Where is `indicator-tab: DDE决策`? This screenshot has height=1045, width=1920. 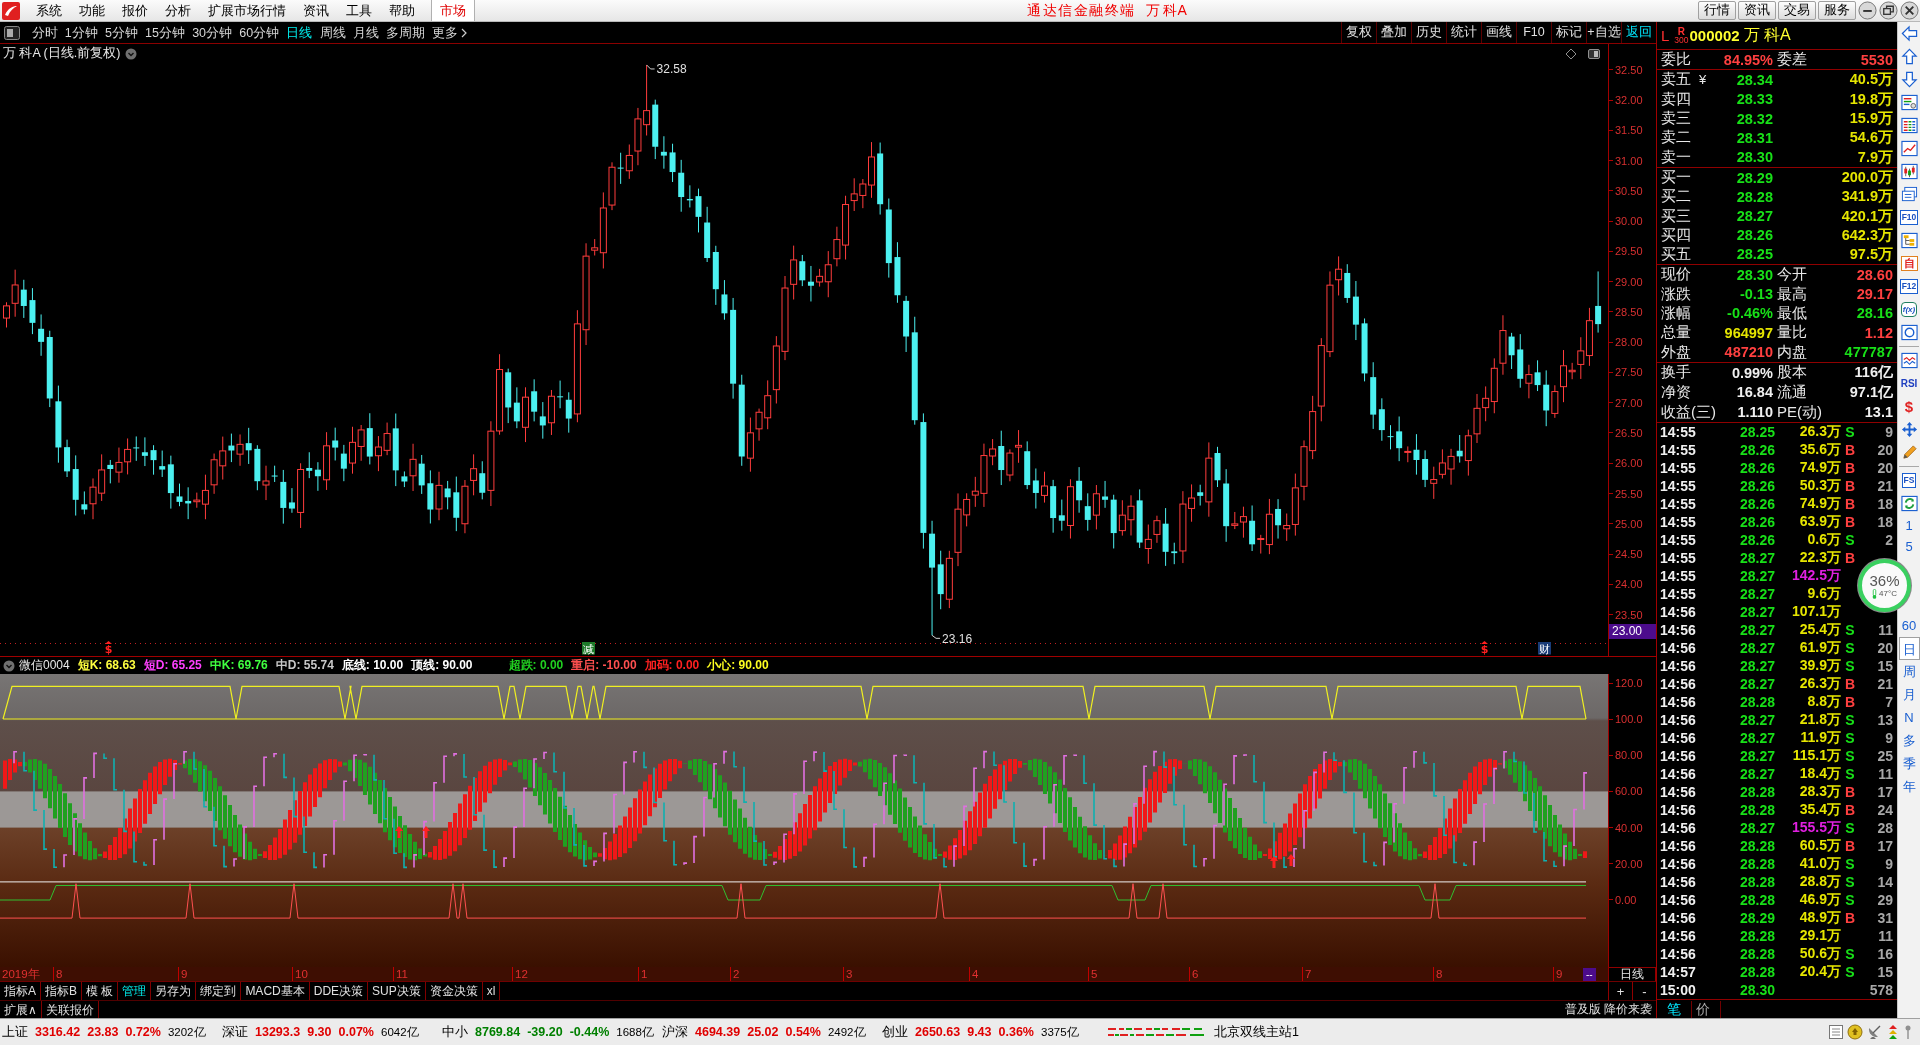
indicator-tab: DDE决策 is located at coordinates (339, 991).